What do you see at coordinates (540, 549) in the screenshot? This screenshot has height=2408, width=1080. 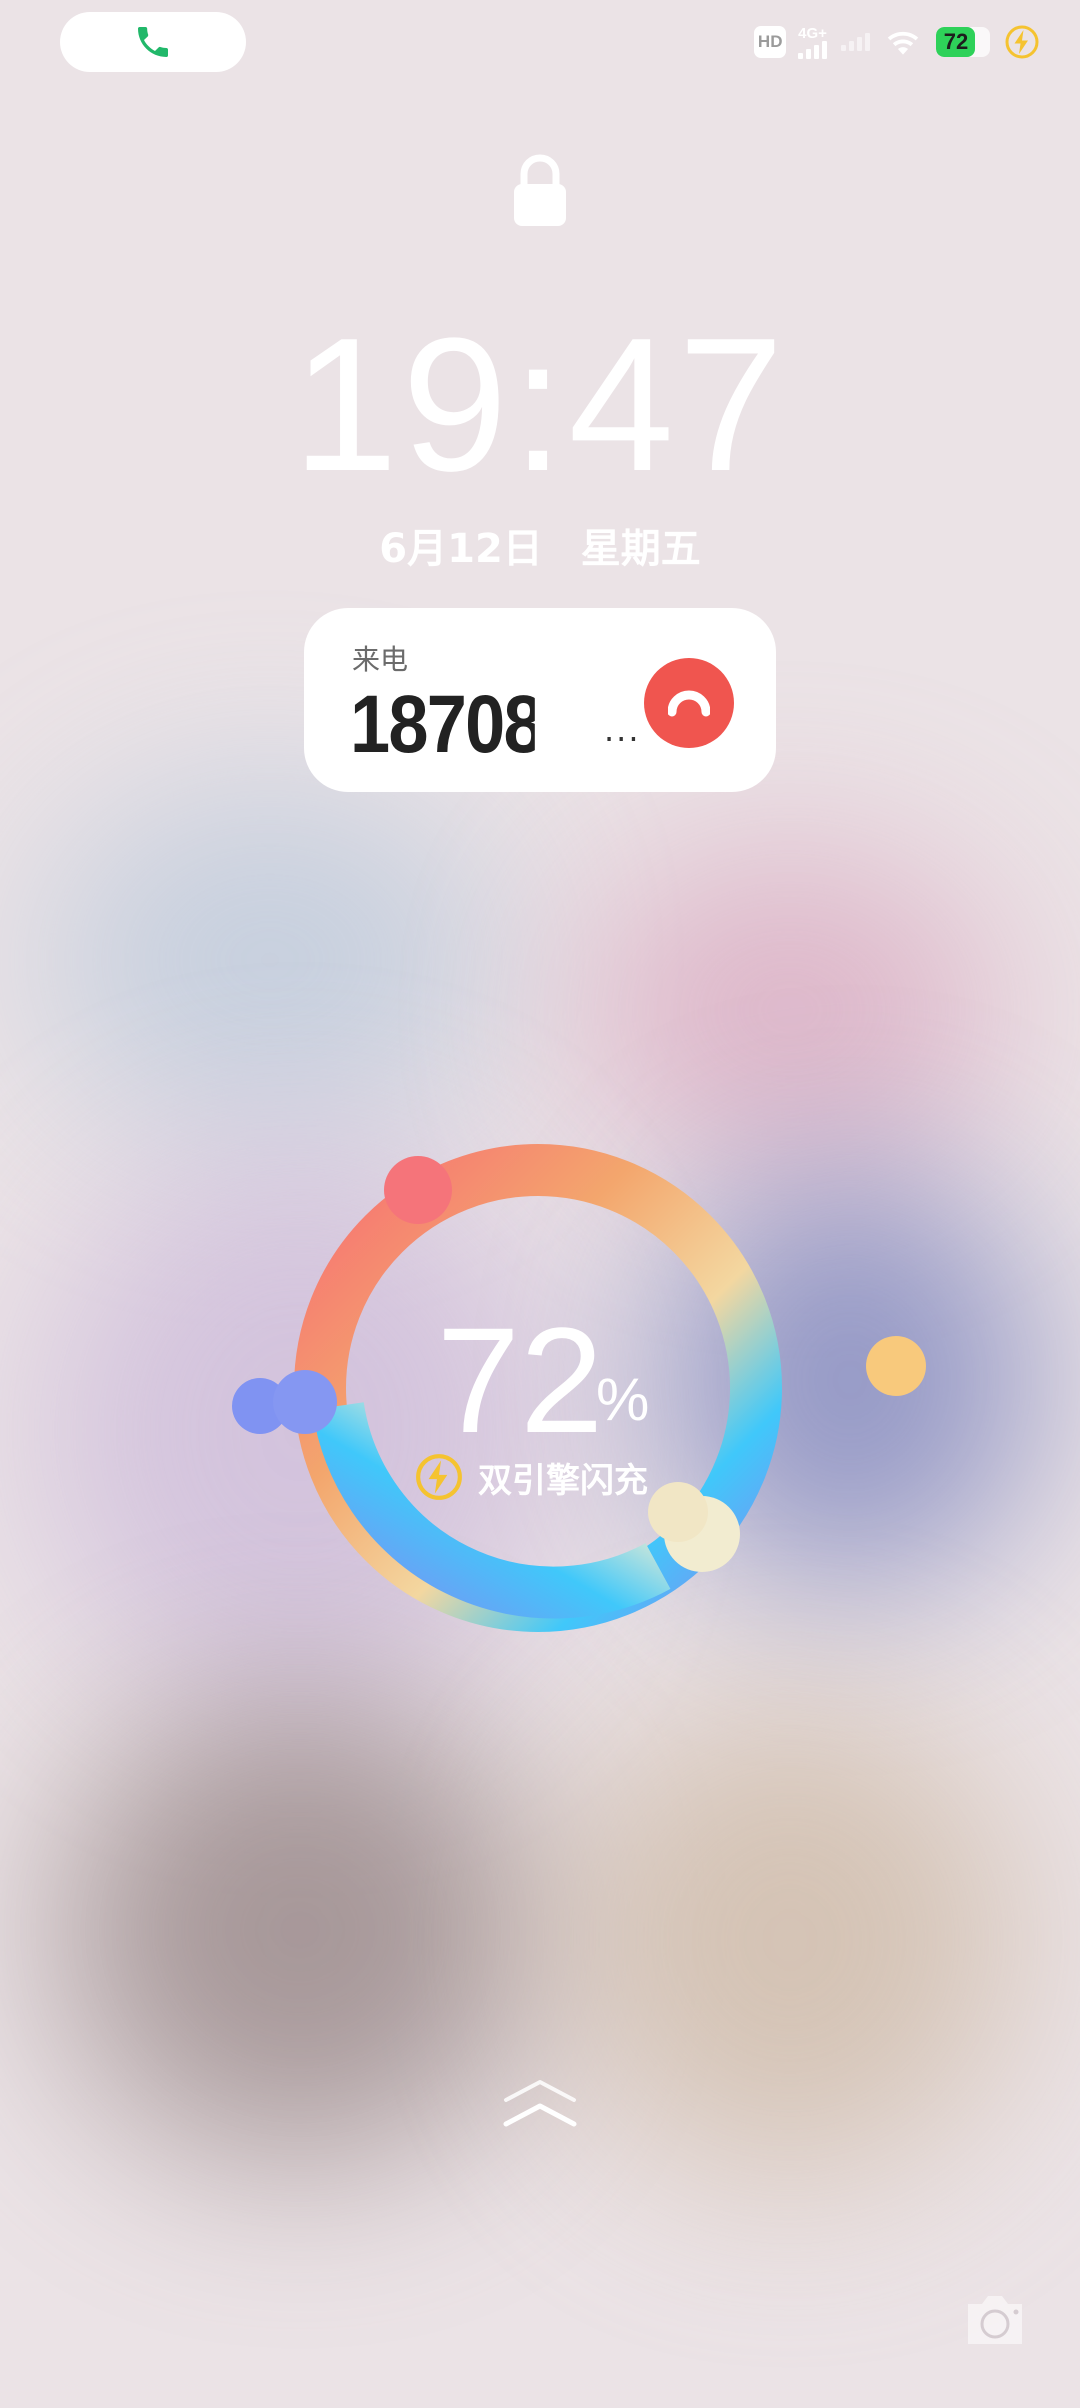 I see `lock-date: 6月12日 星期五` at bounding box center [540, 549].